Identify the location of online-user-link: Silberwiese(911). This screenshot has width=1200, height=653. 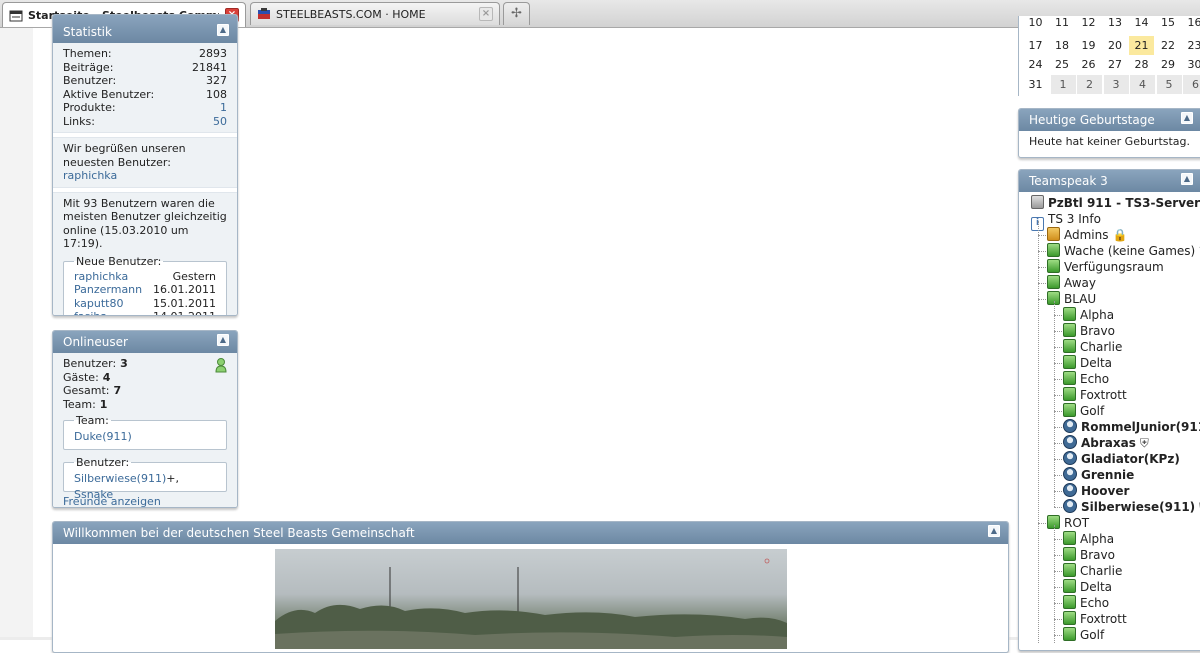
(120, 478).